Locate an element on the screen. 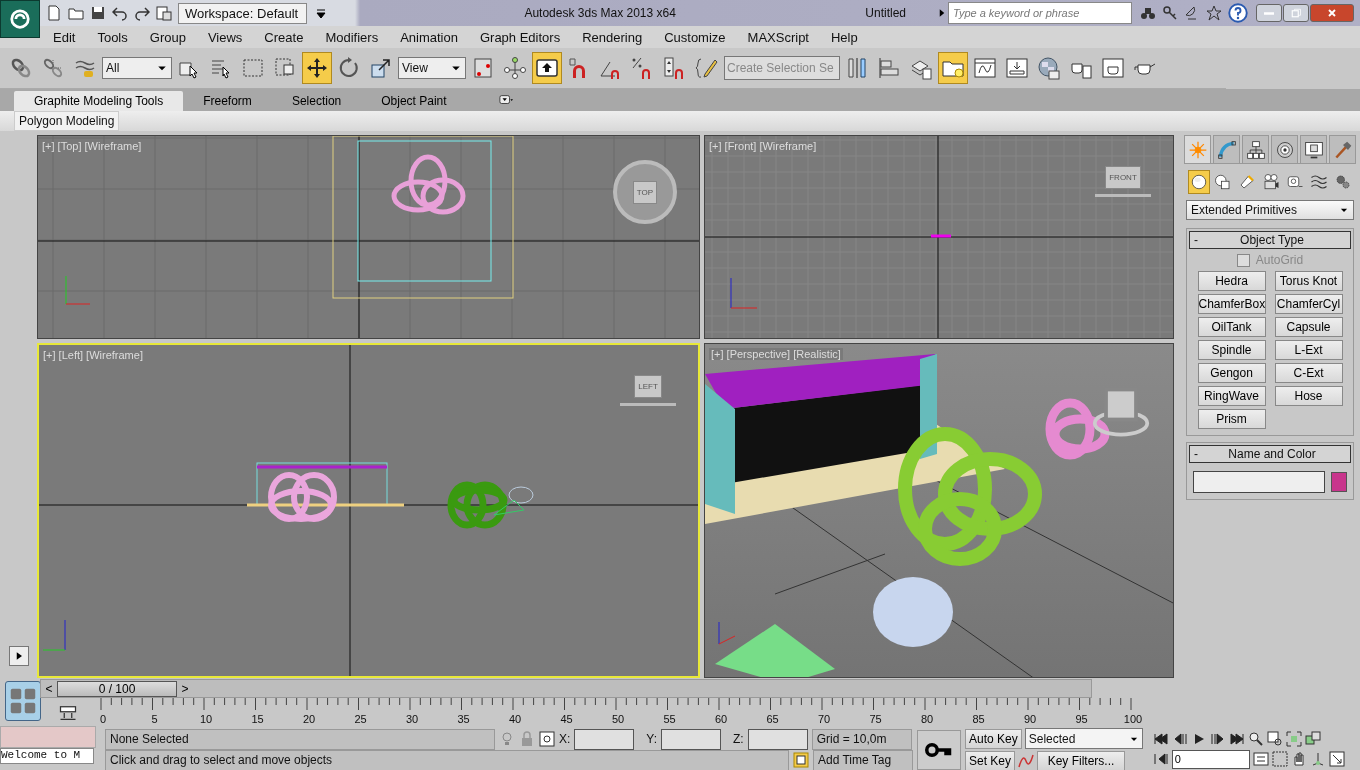 The height and width of the screenshot is (770, 1360). open-folder-icon is located at coordinates (76, 13).